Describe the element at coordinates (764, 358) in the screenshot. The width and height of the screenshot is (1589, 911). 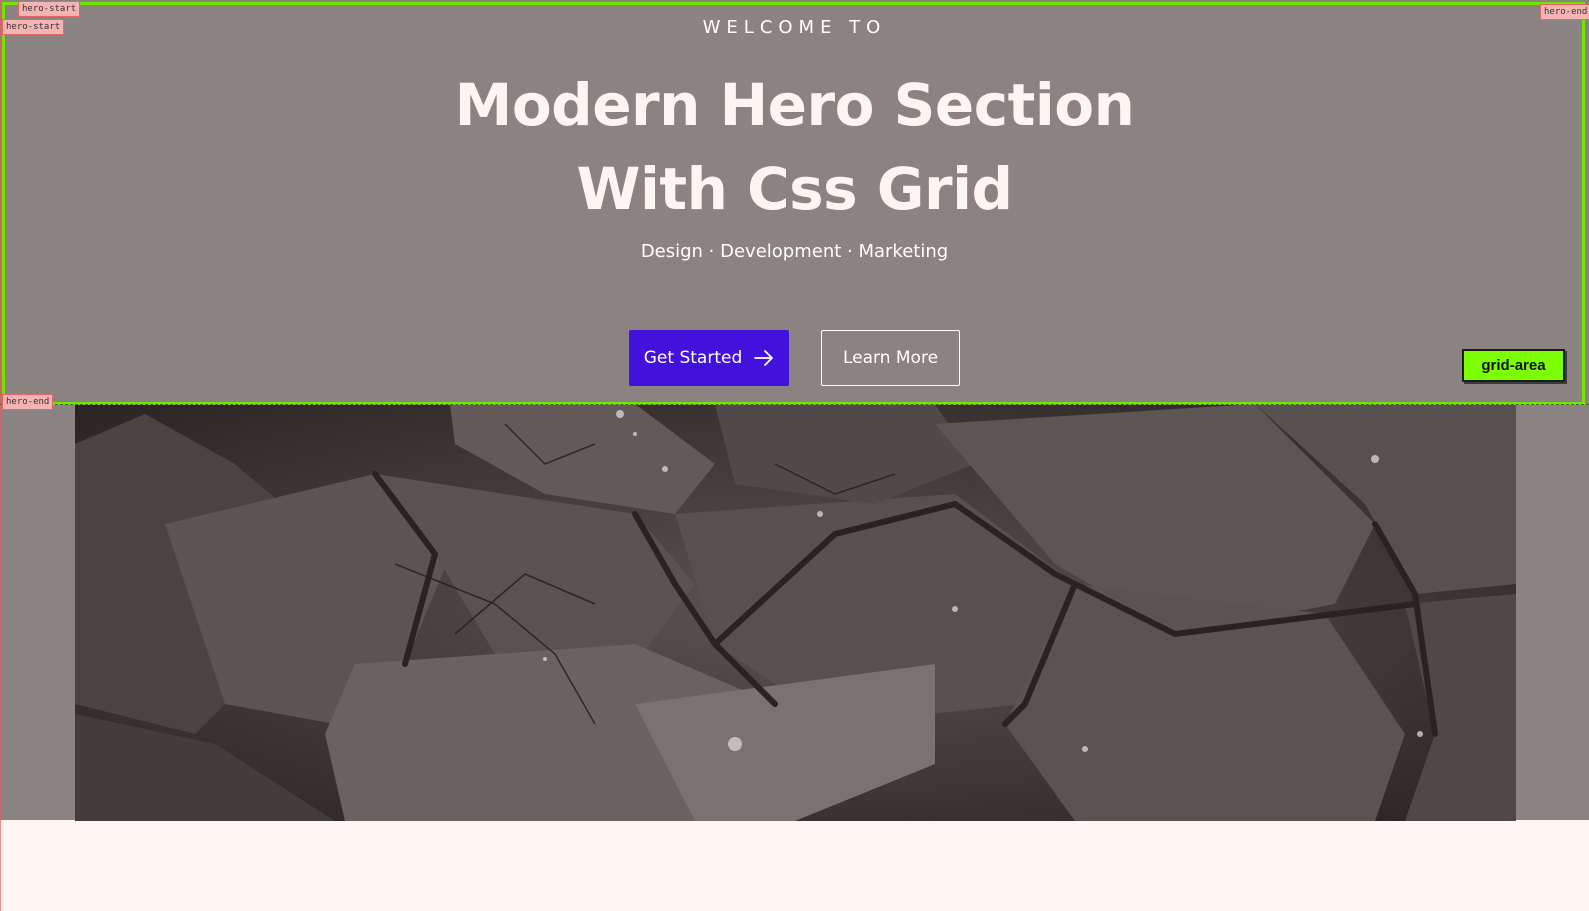
I see `arrow-right-icon` at that location.